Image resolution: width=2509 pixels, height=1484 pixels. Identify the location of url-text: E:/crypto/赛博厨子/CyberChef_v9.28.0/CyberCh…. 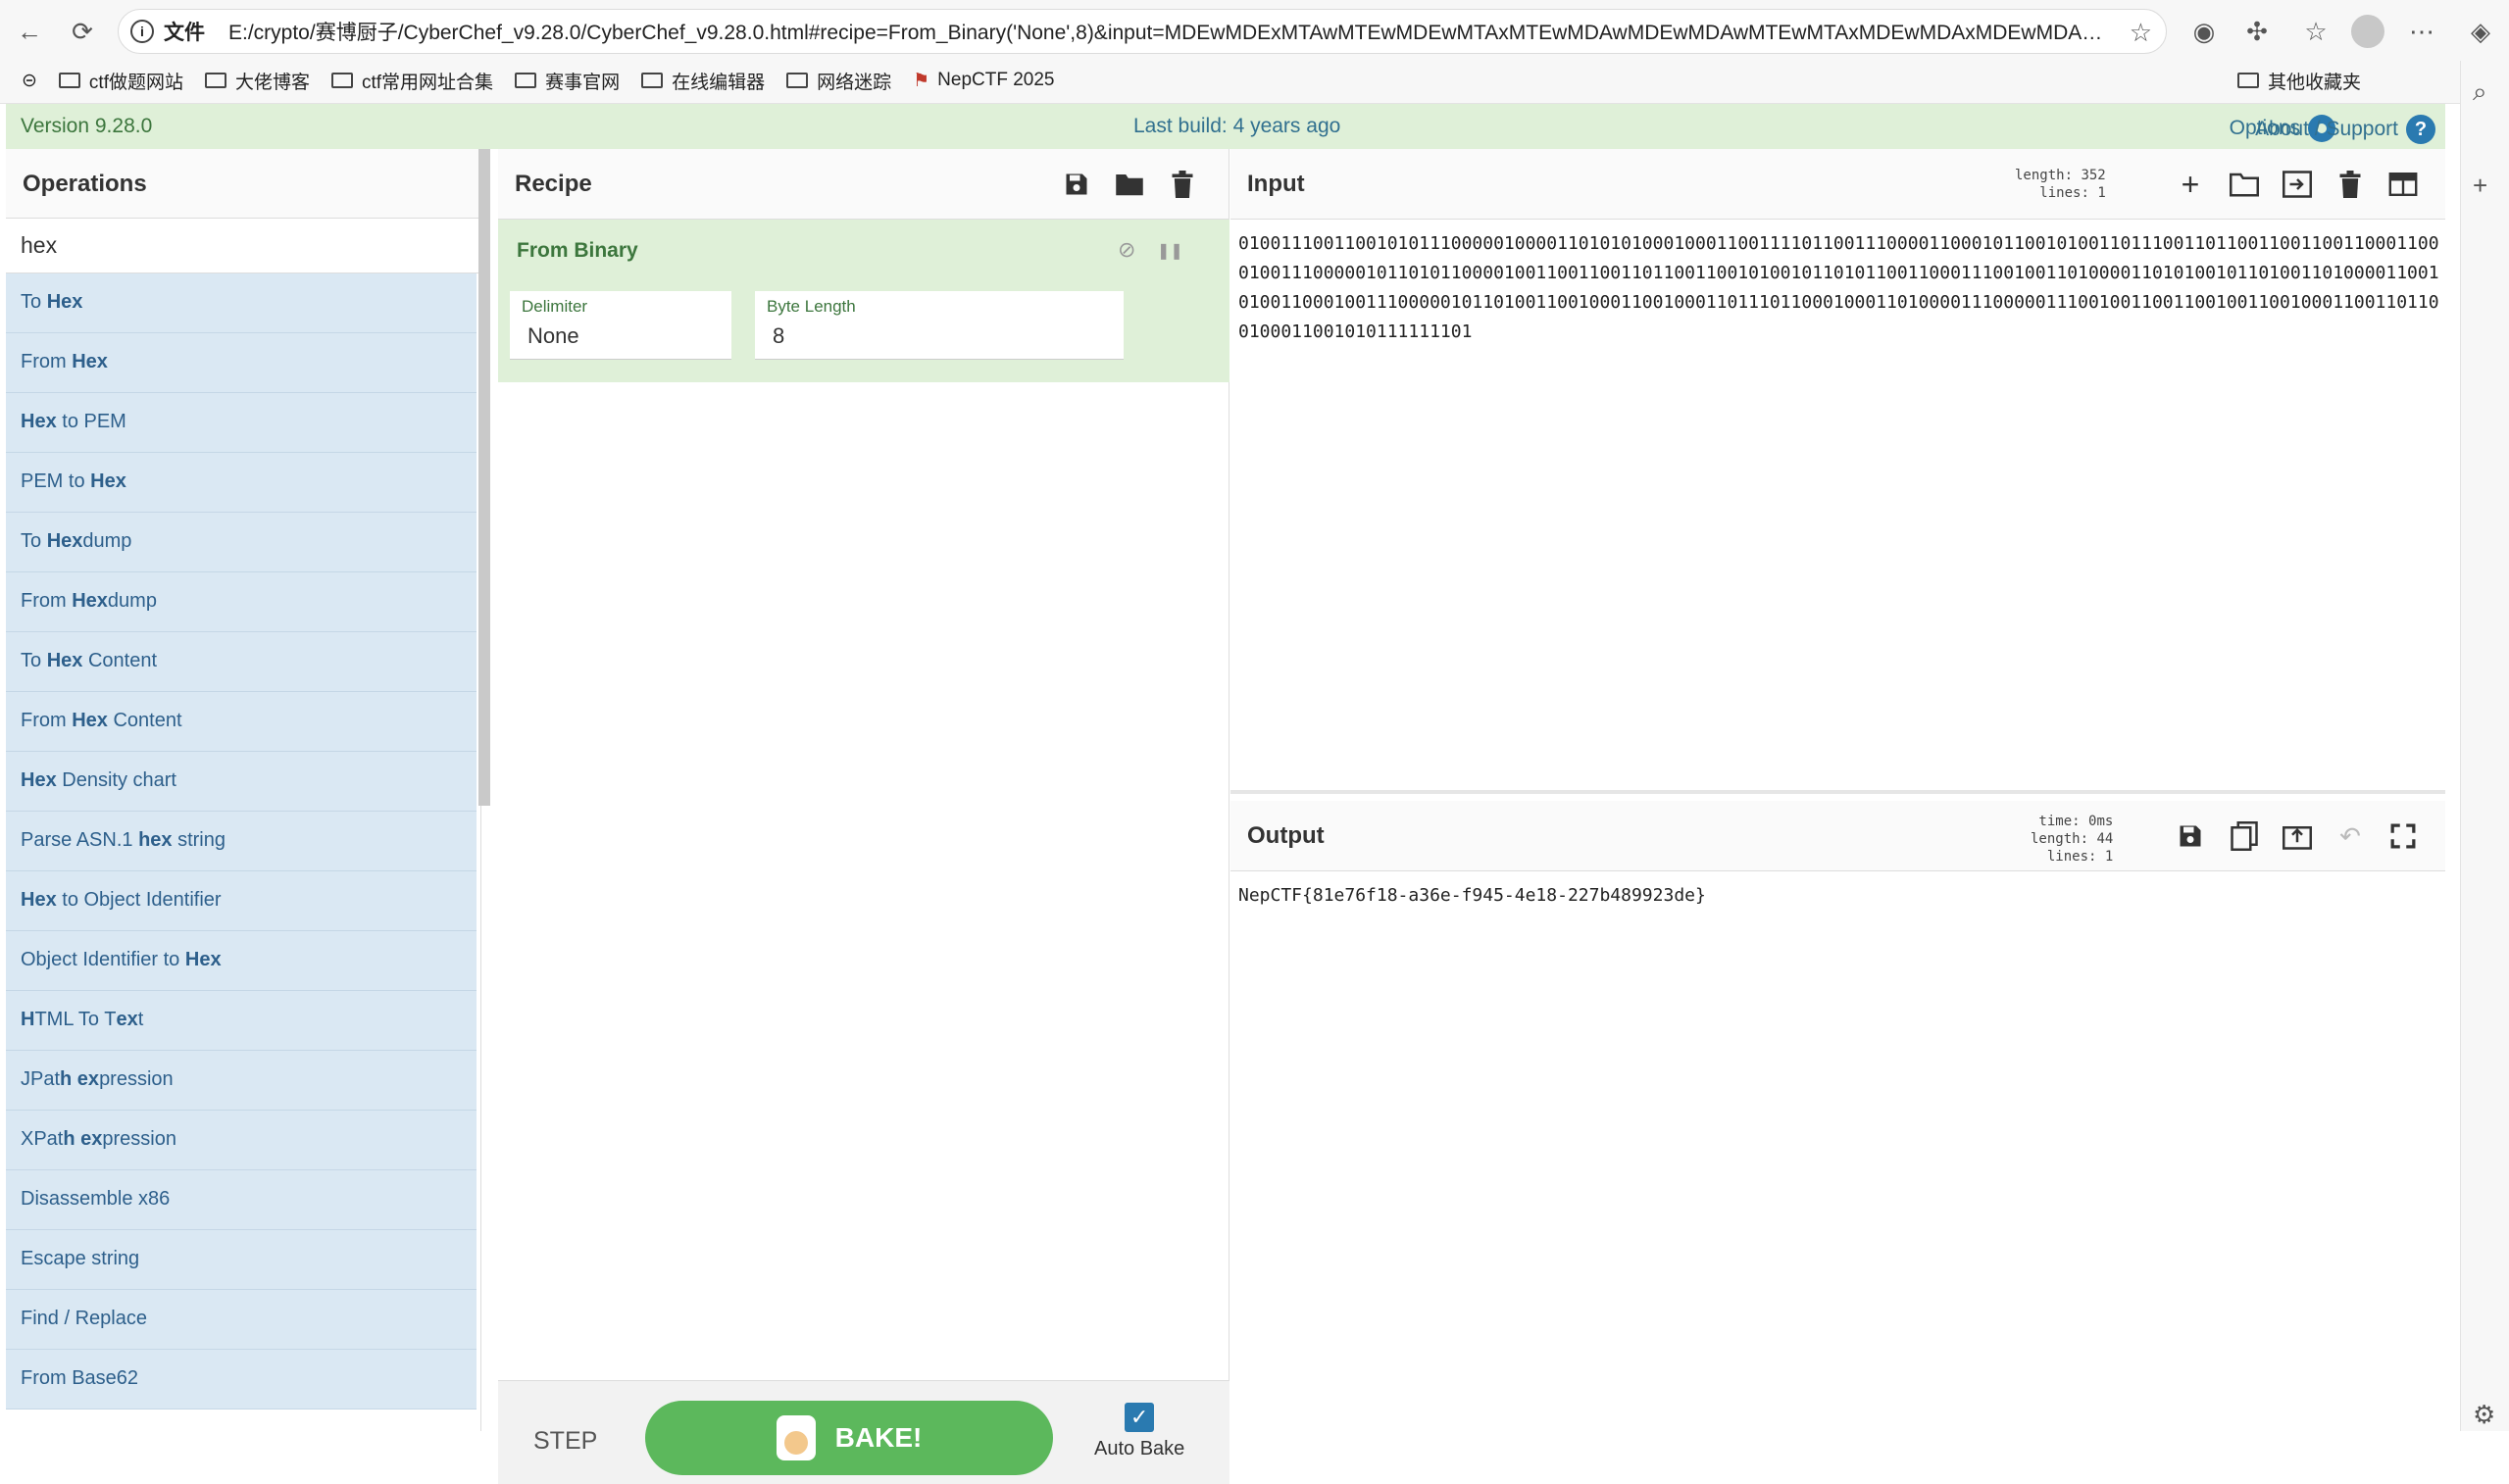
(1169, 32).